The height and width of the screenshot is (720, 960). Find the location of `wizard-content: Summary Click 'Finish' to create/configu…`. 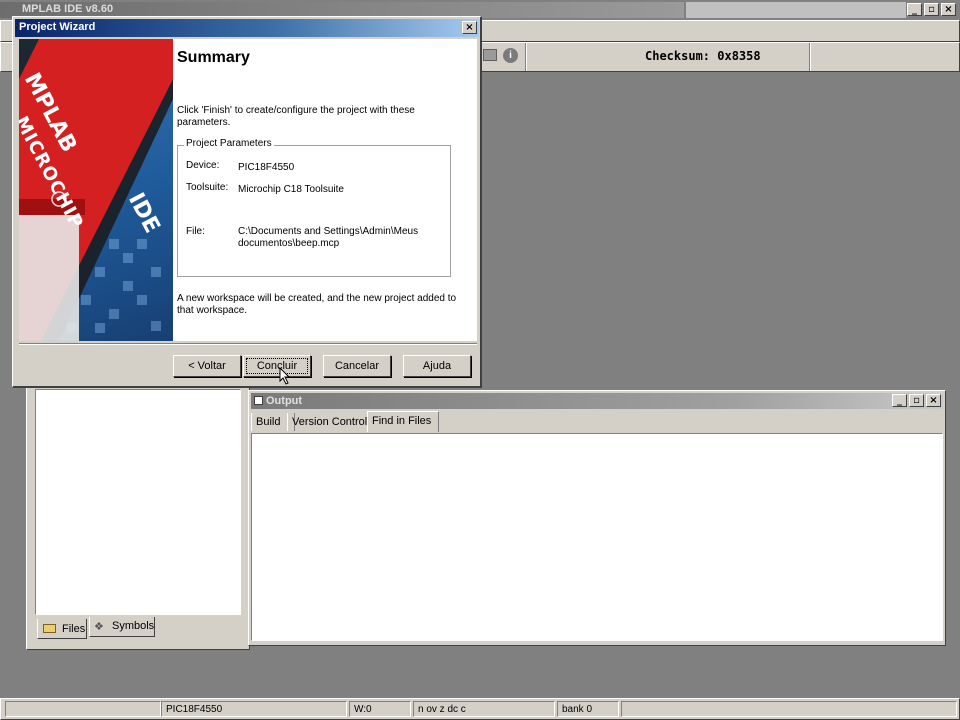

wizard-content: Summary Click 'Finish' to create/configu… is located at coordinates (325, 190).